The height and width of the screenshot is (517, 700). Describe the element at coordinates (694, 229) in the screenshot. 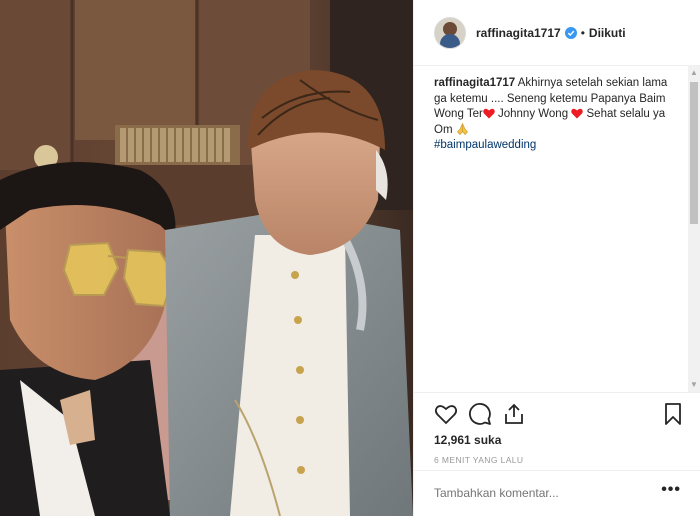

I see `caption-scrollbar: ▲ ▼` at that location.